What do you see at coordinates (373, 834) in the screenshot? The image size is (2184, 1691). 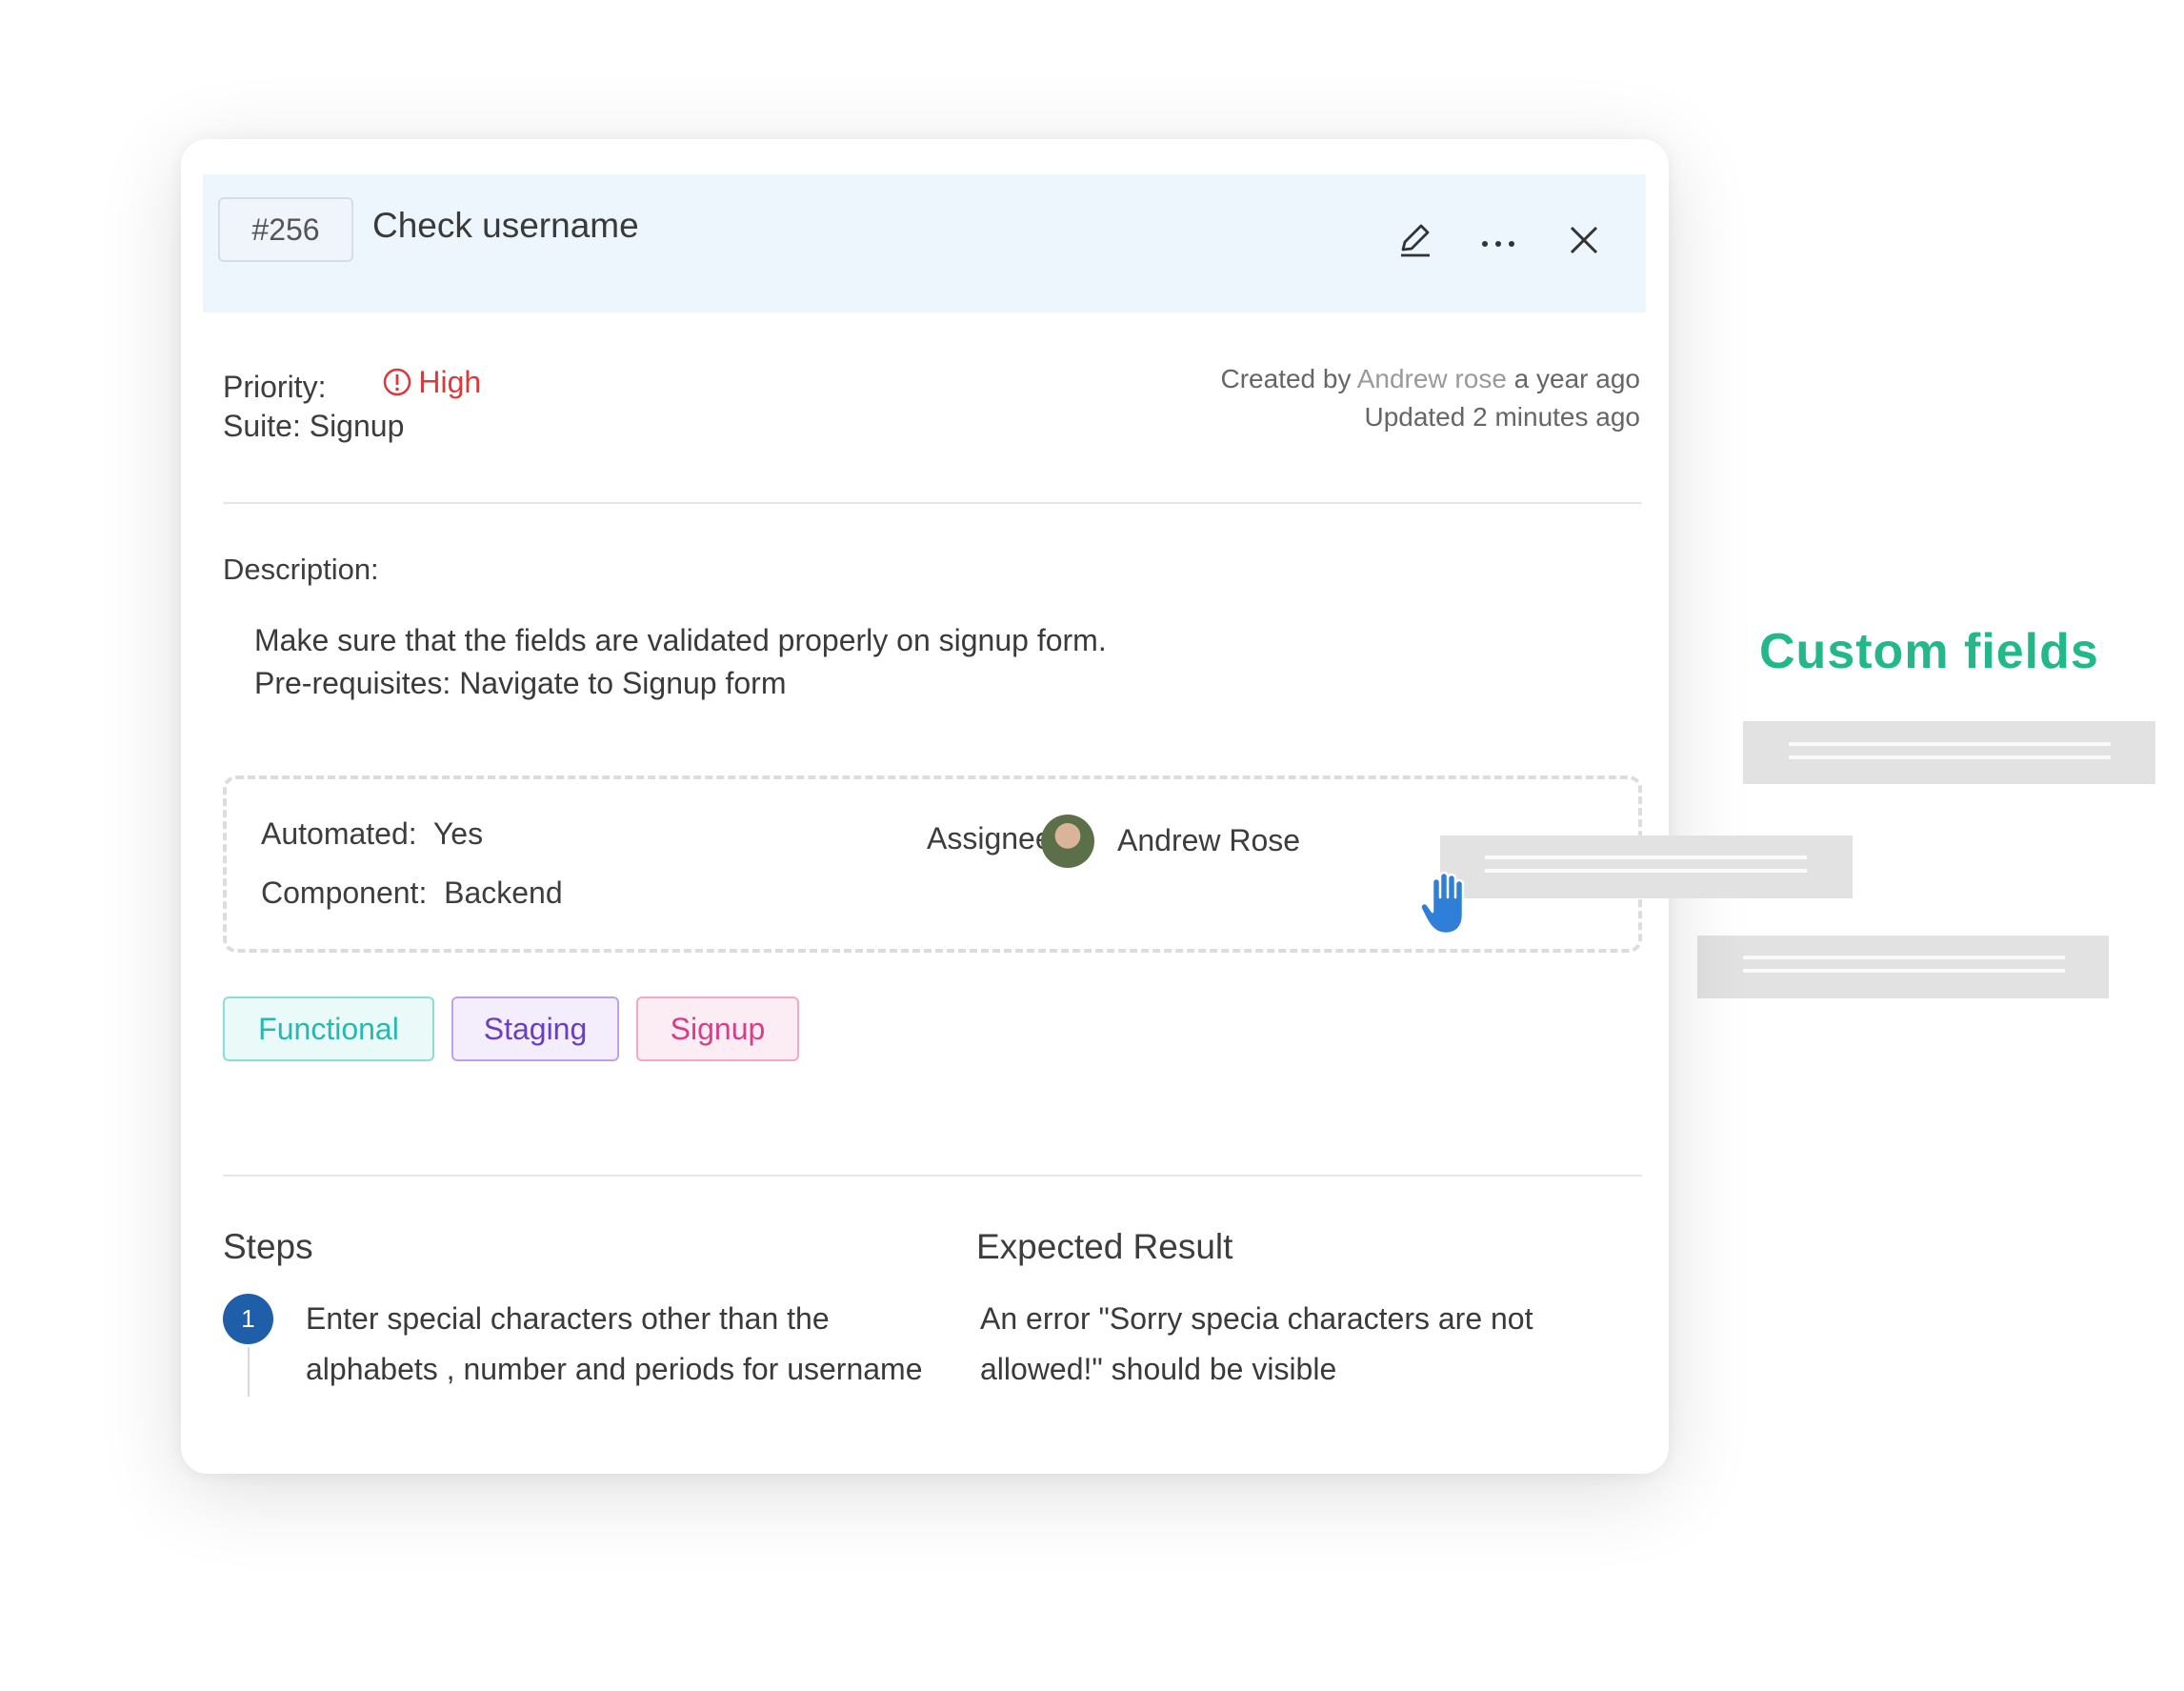 I see `automated-field: Automated: Yes` at bounding box center [373, 834].